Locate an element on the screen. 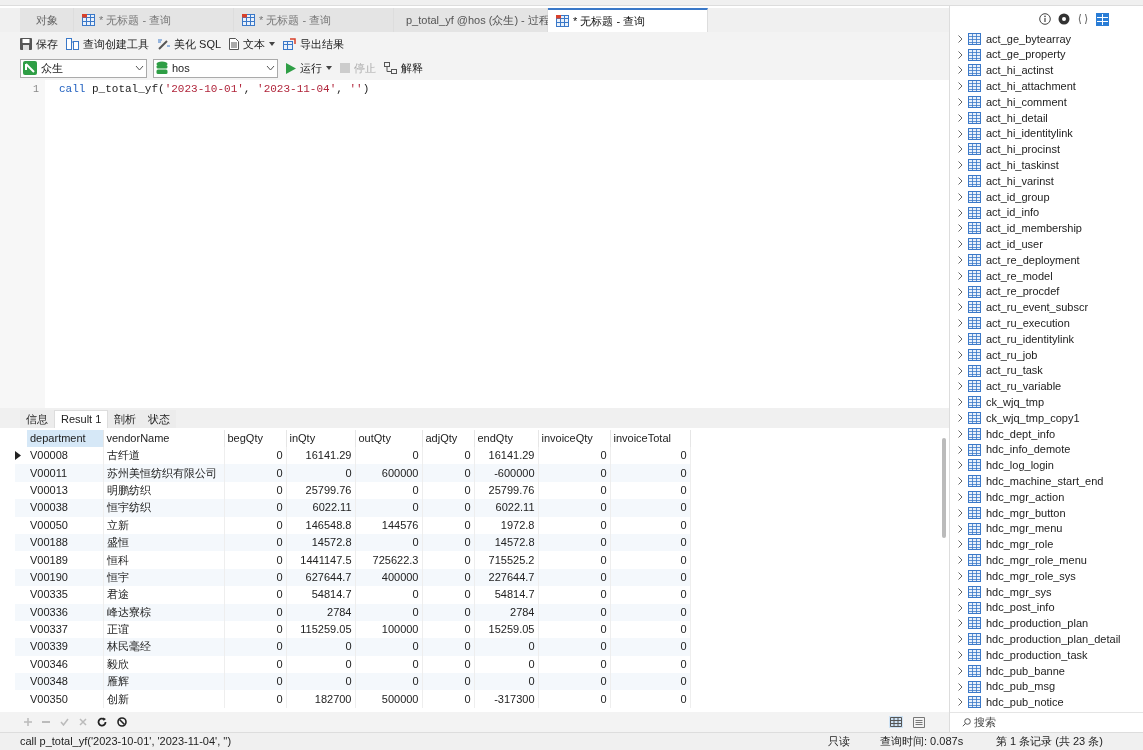  result-tab: 剖析 is located at coordinates (125, 419).